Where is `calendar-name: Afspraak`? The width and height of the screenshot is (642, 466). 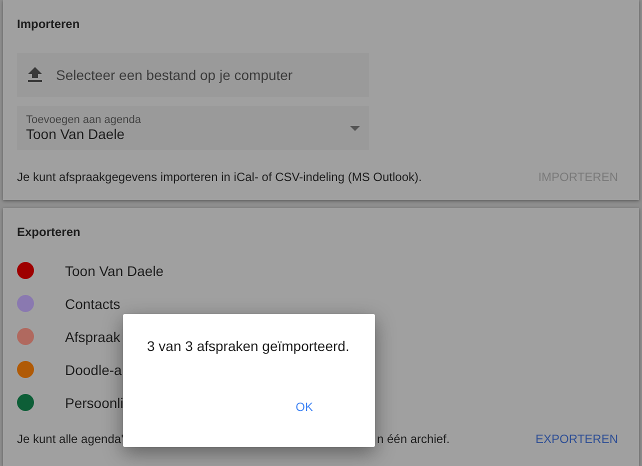
calendar-name: Afspraak is located at coordinates (92, 336).